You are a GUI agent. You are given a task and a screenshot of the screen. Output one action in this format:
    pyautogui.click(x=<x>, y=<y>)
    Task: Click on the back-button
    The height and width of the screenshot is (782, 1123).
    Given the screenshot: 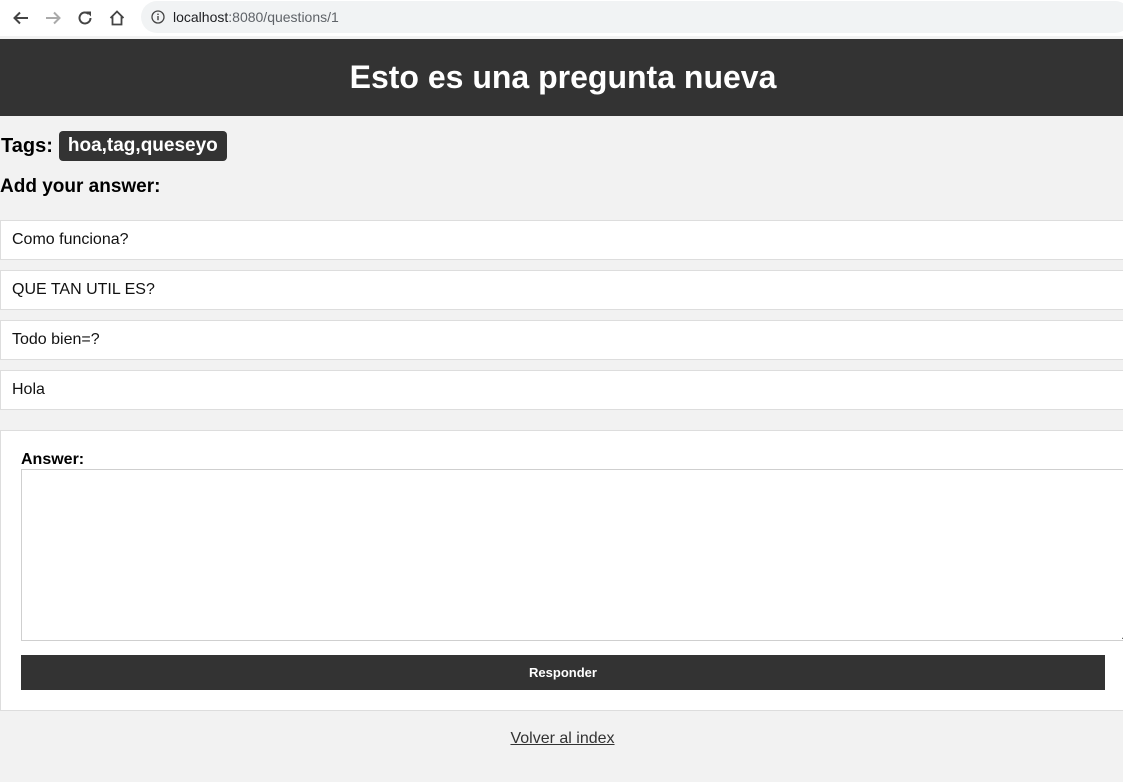 What is the action you would take?
    pyautogui.click(x=21, y=18)
    